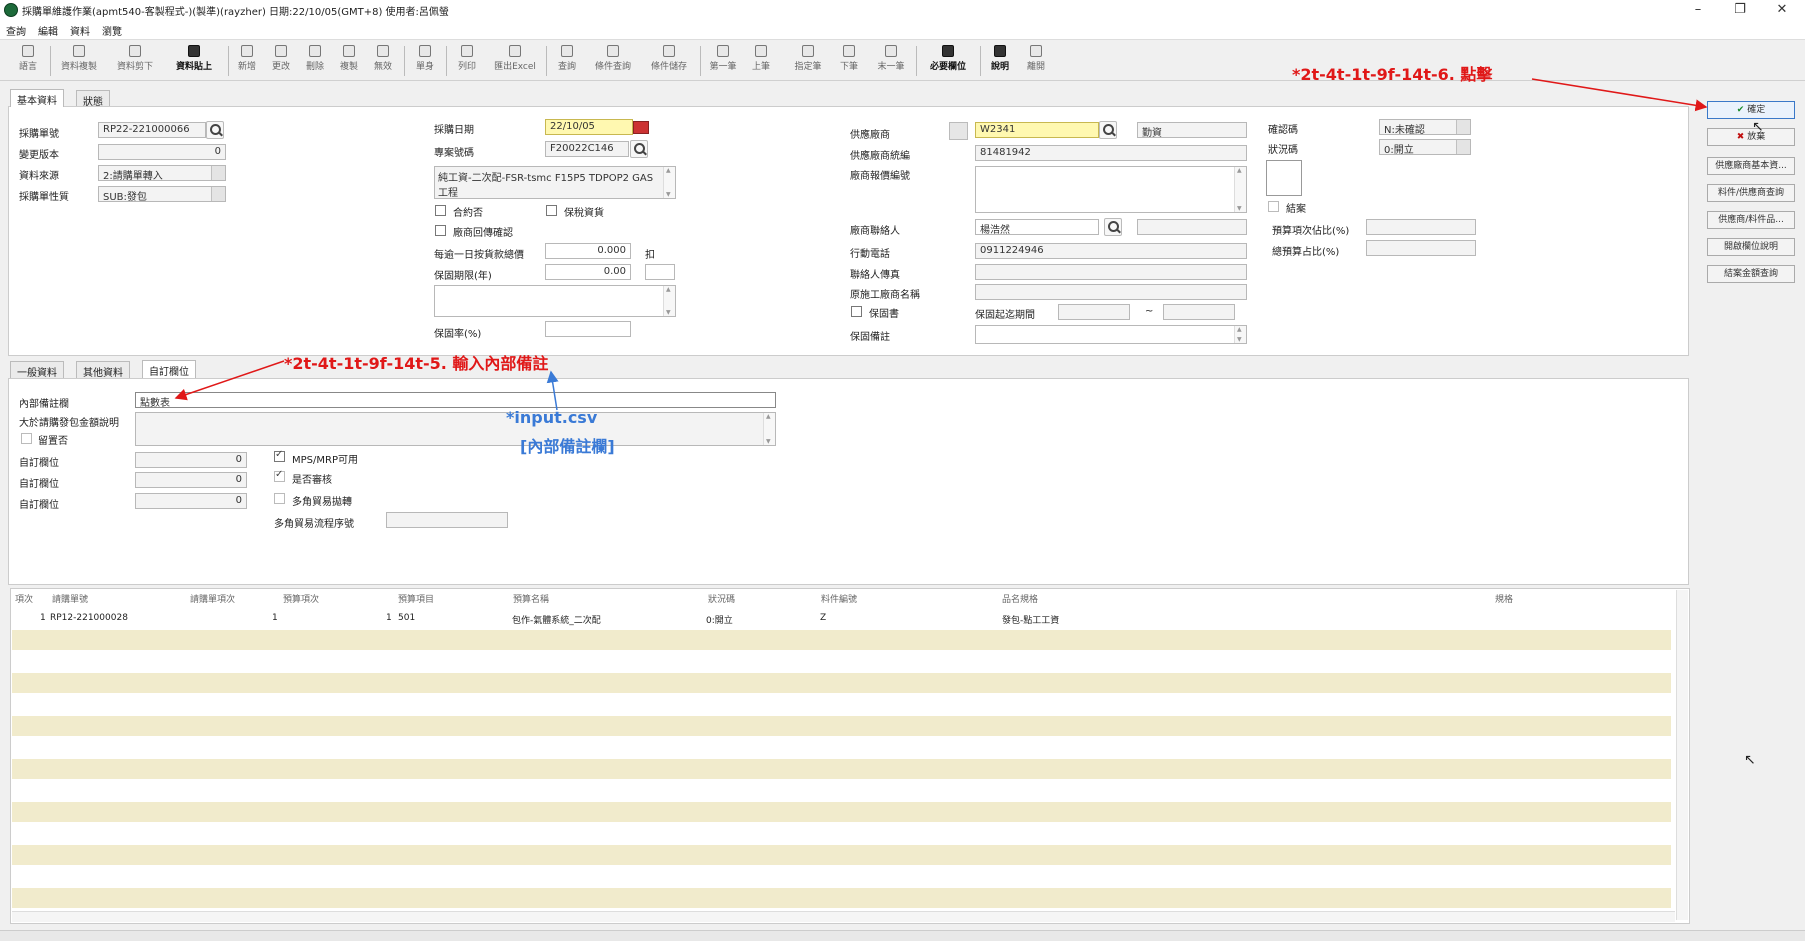  What do you see at coordinates (1037, 227) in the screenshot?
I see `contact-field: 楊浩然` at bounding box center [1037, 227].